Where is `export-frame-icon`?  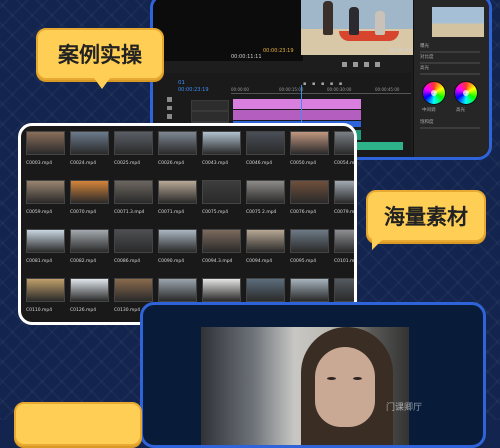 export-frame-icon is located at coordinates (377, 64).